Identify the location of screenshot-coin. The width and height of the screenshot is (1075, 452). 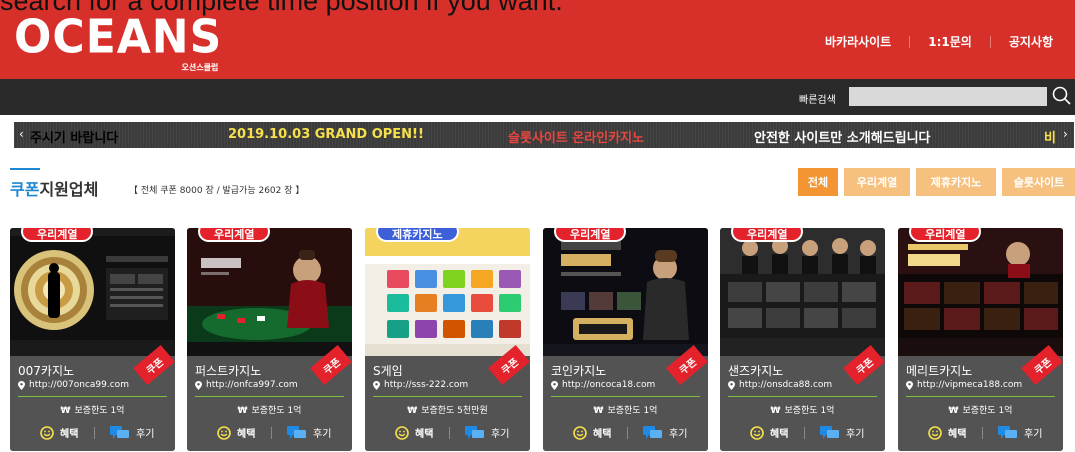
(625, 292).